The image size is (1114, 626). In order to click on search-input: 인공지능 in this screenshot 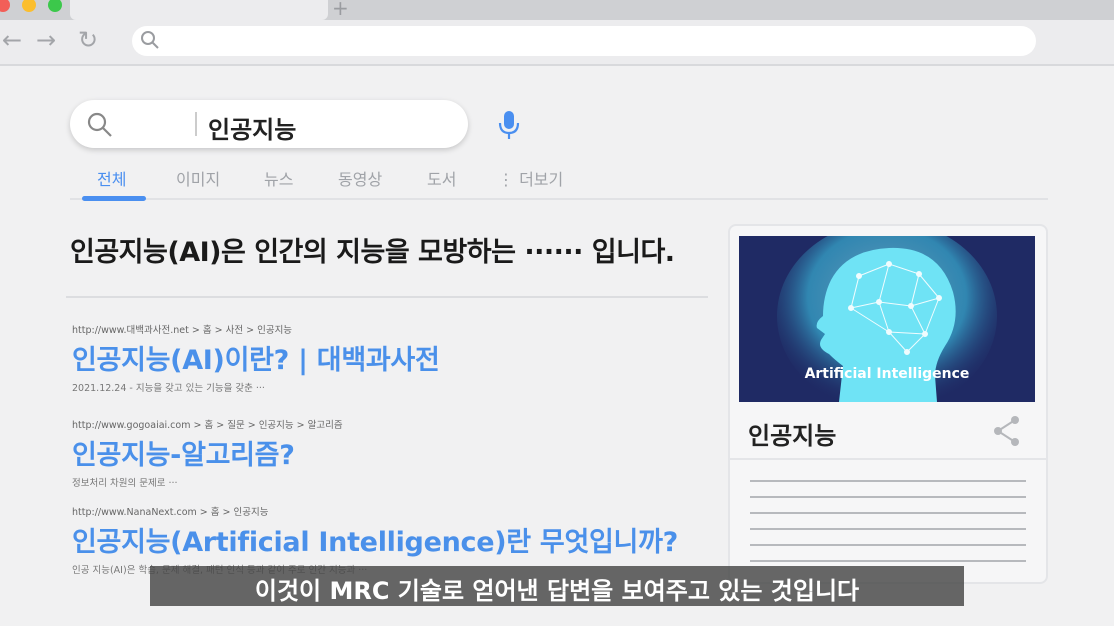, I will do `click(295, 124)`.